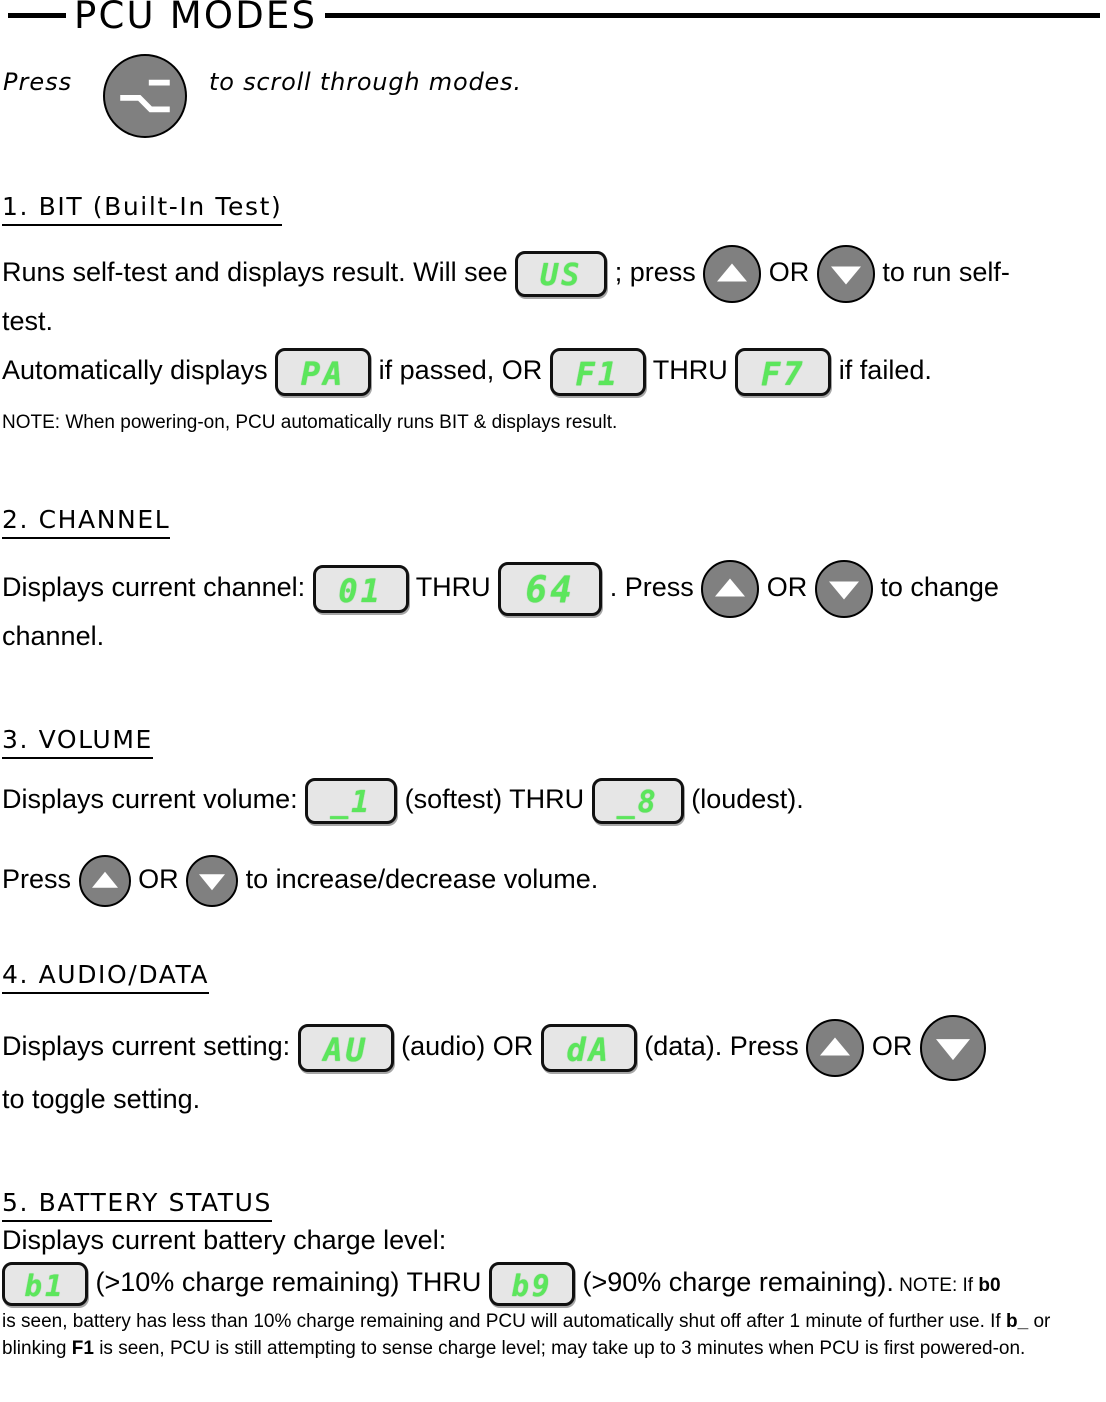 Image resolution: width=1106 pixels, height=1402 pixels. What do you see at coordinates (885, 370) in the screenshot?
I see `bit-result-d: if failed.` at bounding box center [885, 370].